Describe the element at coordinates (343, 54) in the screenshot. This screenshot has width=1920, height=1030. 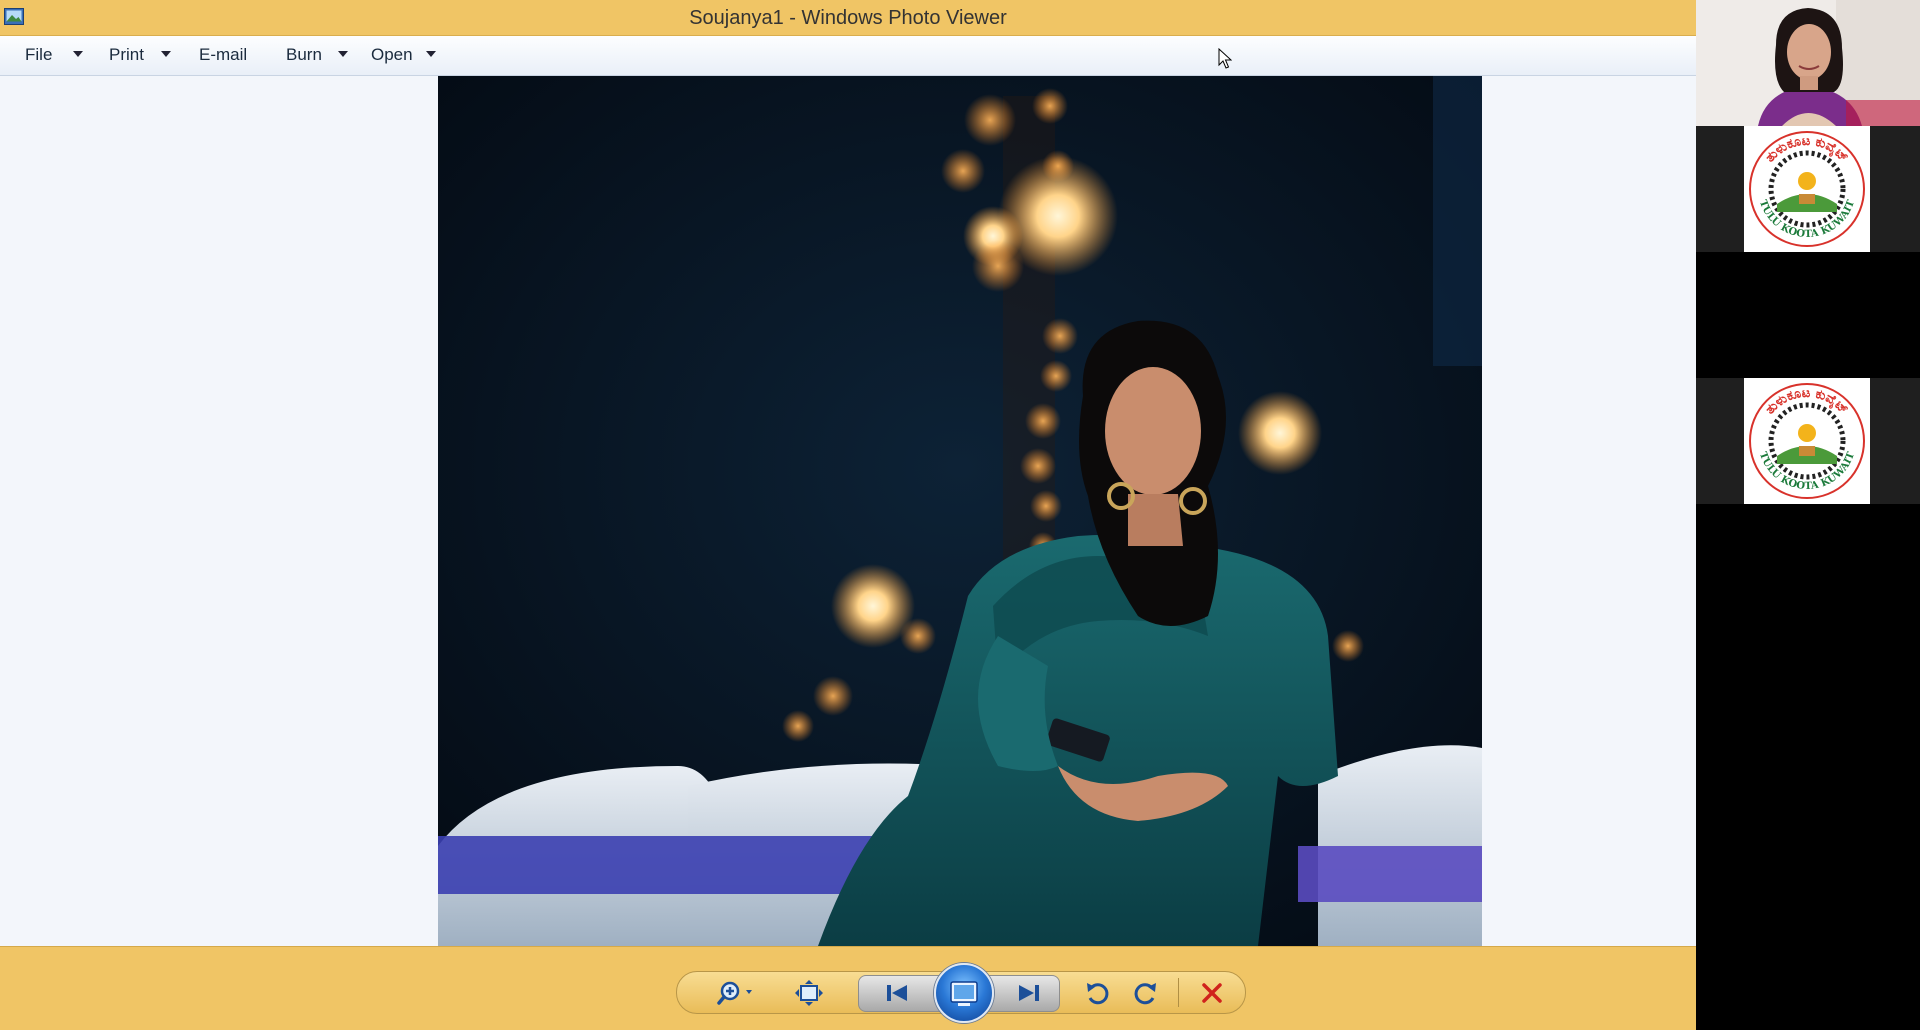
I see `burn-dropdown-arrow-icon` at that location.